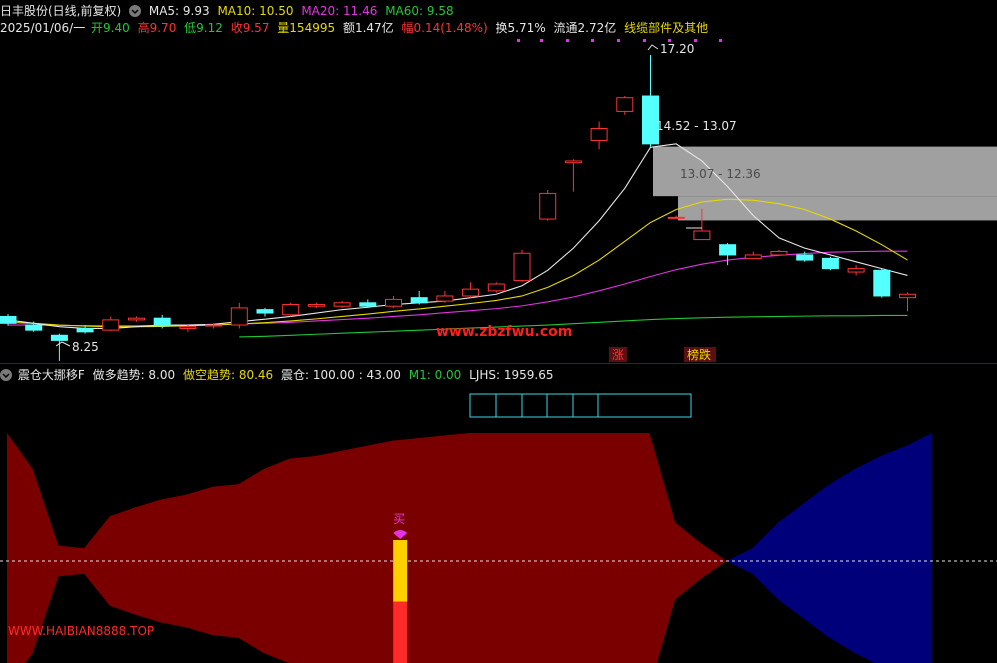 Image resolution: width=997 pixels, height=663 pixels. Describe the element at coordinates (134, 375) in the screenshot. I see `long-trend-label: 做多趋势: 8.00` at that location.